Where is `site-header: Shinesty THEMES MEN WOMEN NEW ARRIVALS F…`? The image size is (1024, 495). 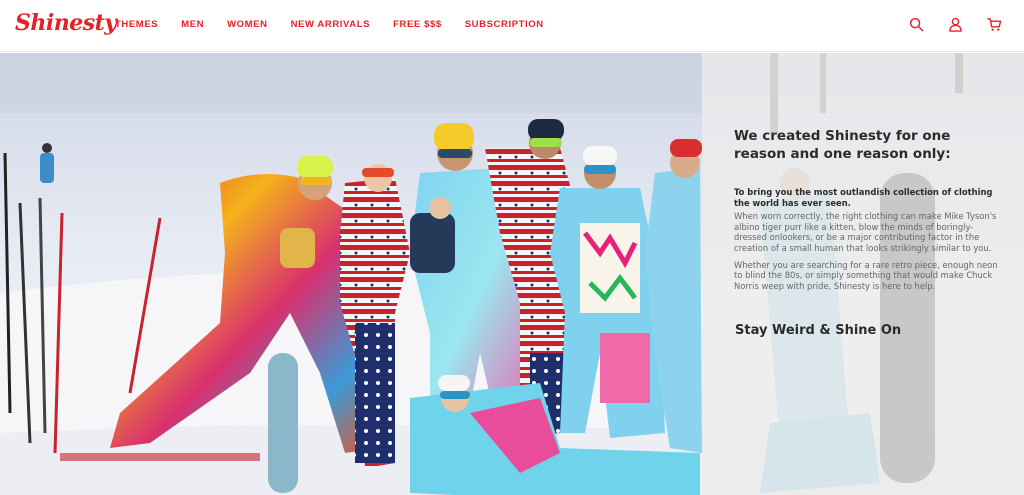
site-header: Shinesty THEMES MEN WOMEN NEW ARRIVALS F… is located at coordinates (512, 26).